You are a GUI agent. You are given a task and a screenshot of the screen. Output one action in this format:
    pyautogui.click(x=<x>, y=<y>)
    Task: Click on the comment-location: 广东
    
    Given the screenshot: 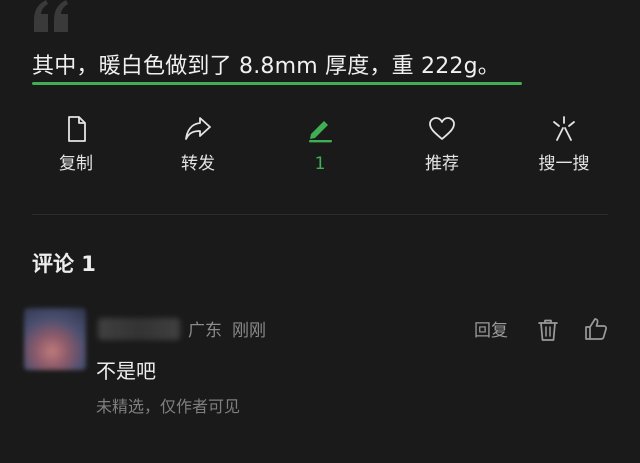 What is the action you would take?
    pyautogui.click(x=205, y=331)
    